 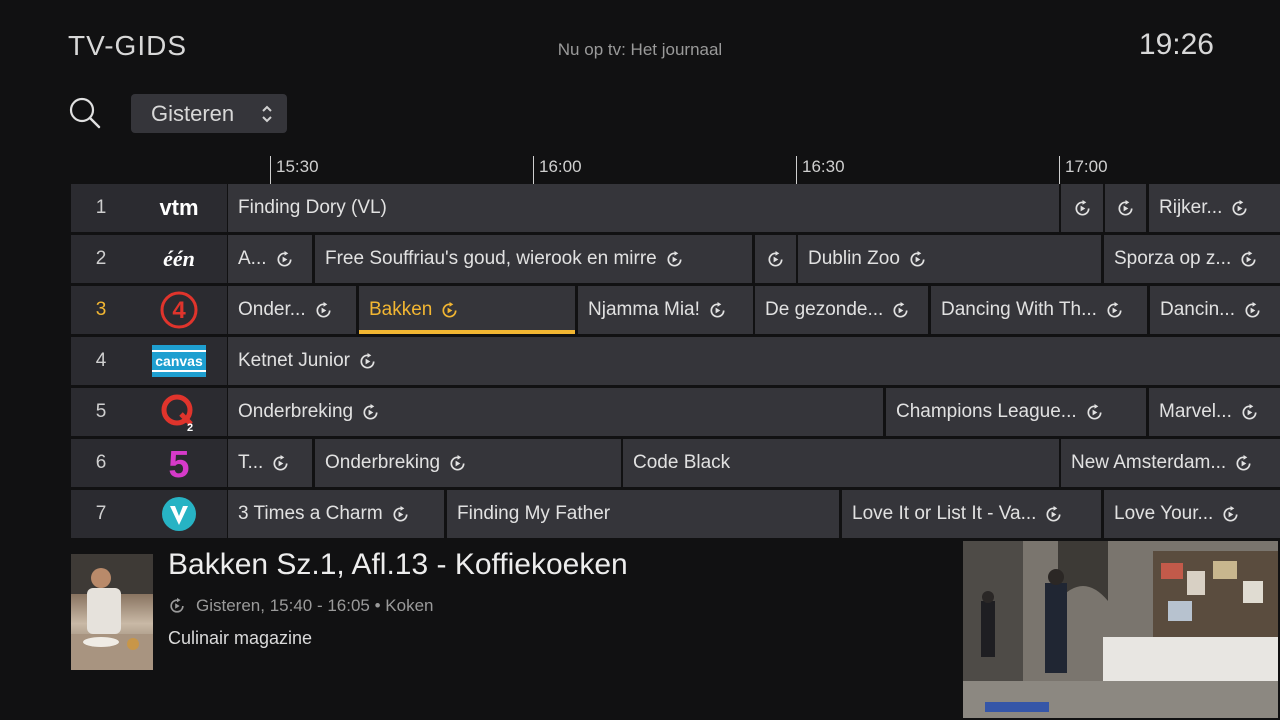 What do you see at coordinates (101, 259) in the screenshot?
I see `channel-number: 2` at bounding box center [101, 259].